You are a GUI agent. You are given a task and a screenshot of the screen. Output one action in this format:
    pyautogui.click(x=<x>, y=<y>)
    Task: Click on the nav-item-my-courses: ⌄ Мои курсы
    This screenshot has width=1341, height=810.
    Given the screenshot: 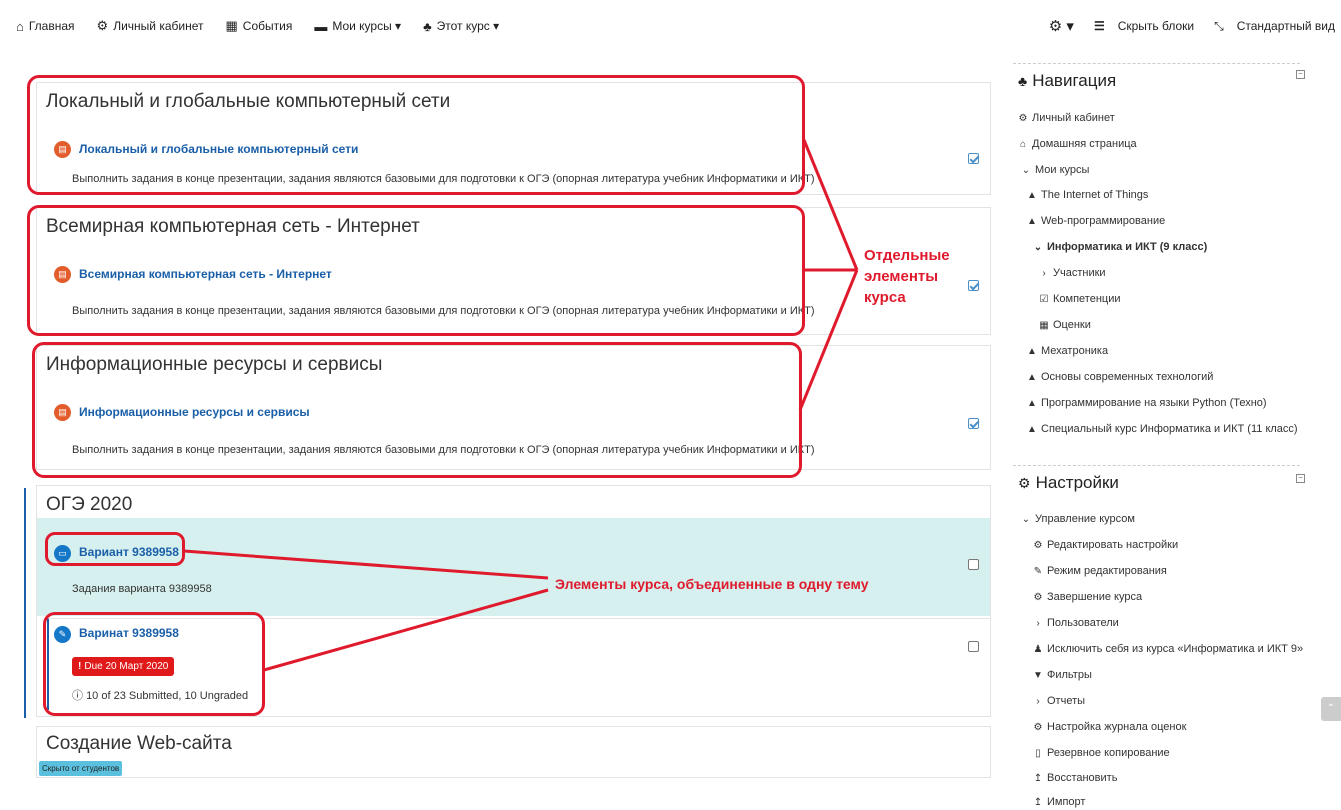 What is the action you would take?
    pyautogui.click(x=1055, y=170)
    